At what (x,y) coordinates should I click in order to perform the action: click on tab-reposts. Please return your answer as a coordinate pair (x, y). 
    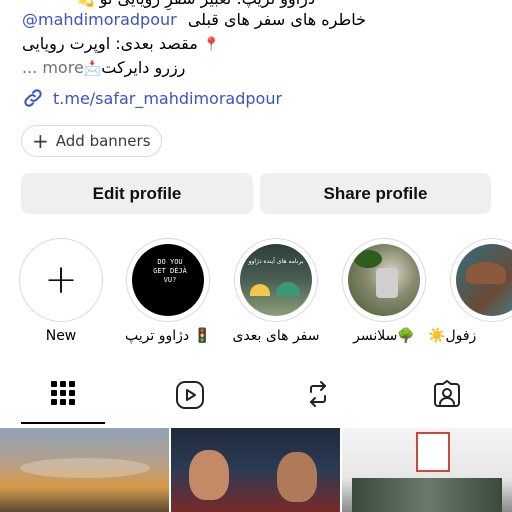
    Looking at the image, I should click on (318, 398).